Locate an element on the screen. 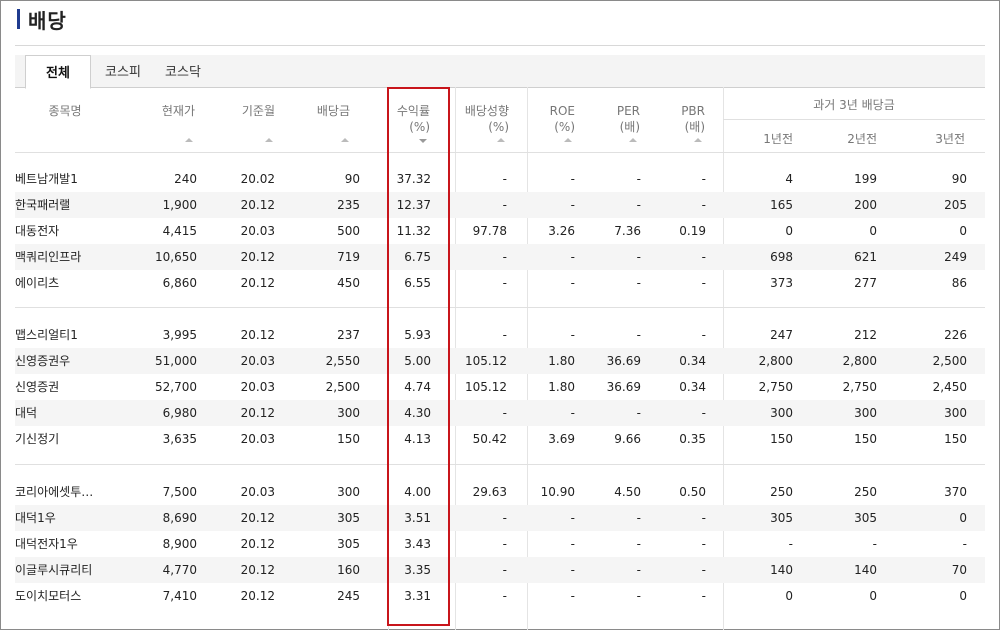 The width and height of the screenshot is (1000, 630). cell-yield: 4.30 is located at coordinates (417, 413).